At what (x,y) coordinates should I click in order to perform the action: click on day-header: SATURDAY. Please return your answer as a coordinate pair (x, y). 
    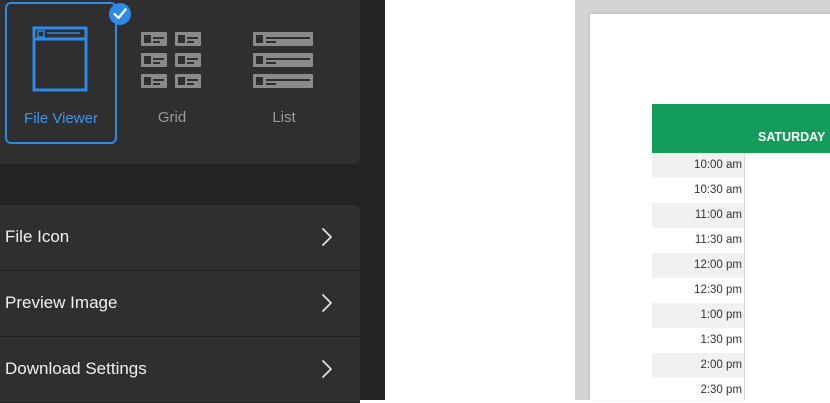
    Looking at the image, I should click on (792, 137).